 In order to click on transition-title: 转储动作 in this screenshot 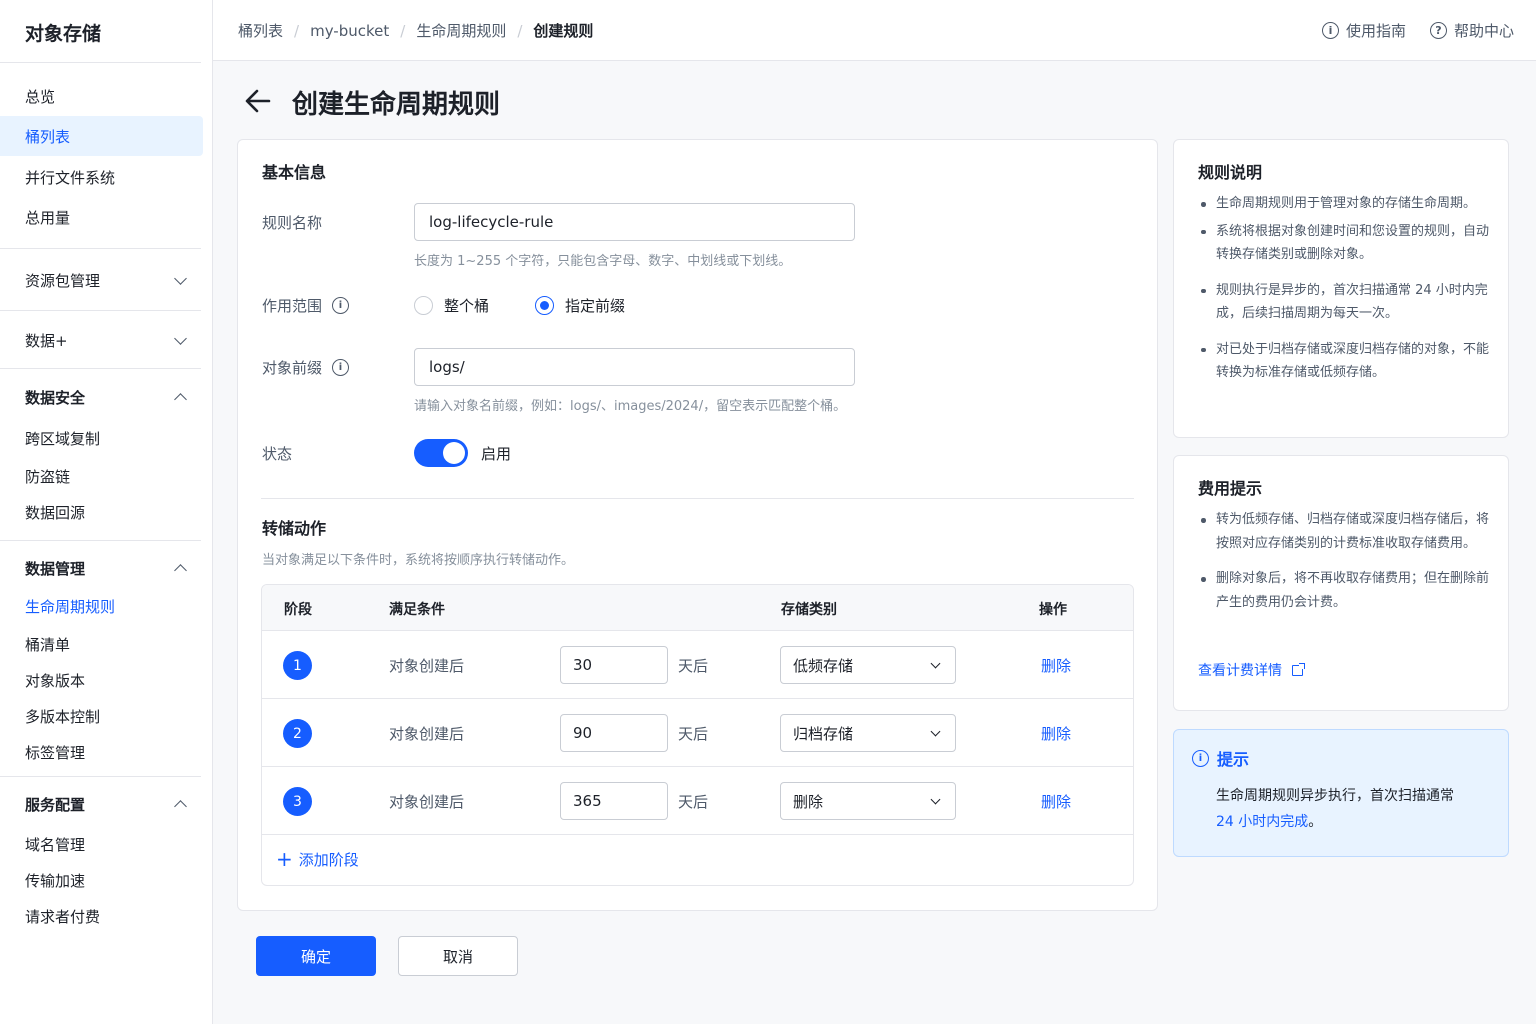, I will do `click(294, 528)`.